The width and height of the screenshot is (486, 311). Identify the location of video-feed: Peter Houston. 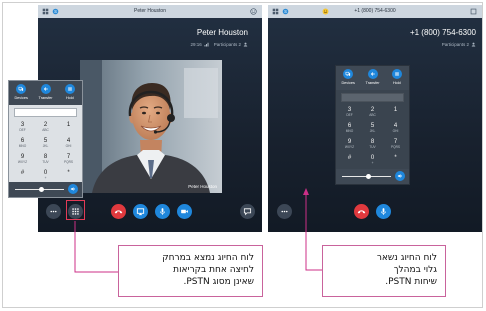
(151, 126).